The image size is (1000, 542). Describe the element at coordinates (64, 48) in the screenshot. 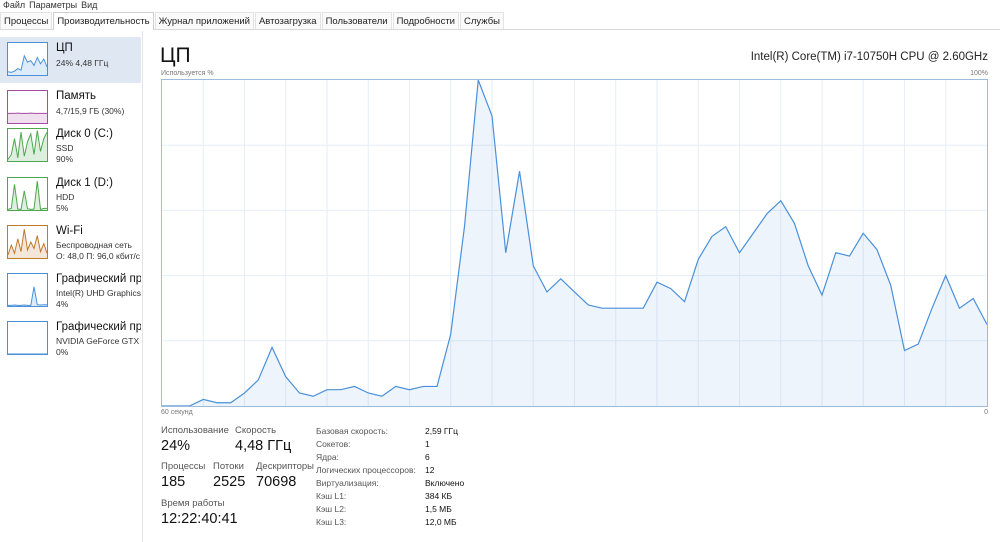

I see `sidebar-item-label: ЦП` at that location.